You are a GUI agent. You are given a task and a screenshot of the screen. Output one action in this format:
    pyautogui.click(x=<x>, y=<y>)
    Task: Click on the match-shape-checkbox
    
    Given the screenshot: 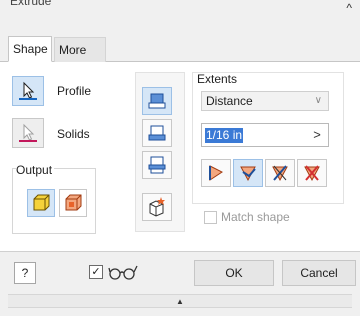 What is the action you would take?
    pyautogui.click(x=210, y=217)
    